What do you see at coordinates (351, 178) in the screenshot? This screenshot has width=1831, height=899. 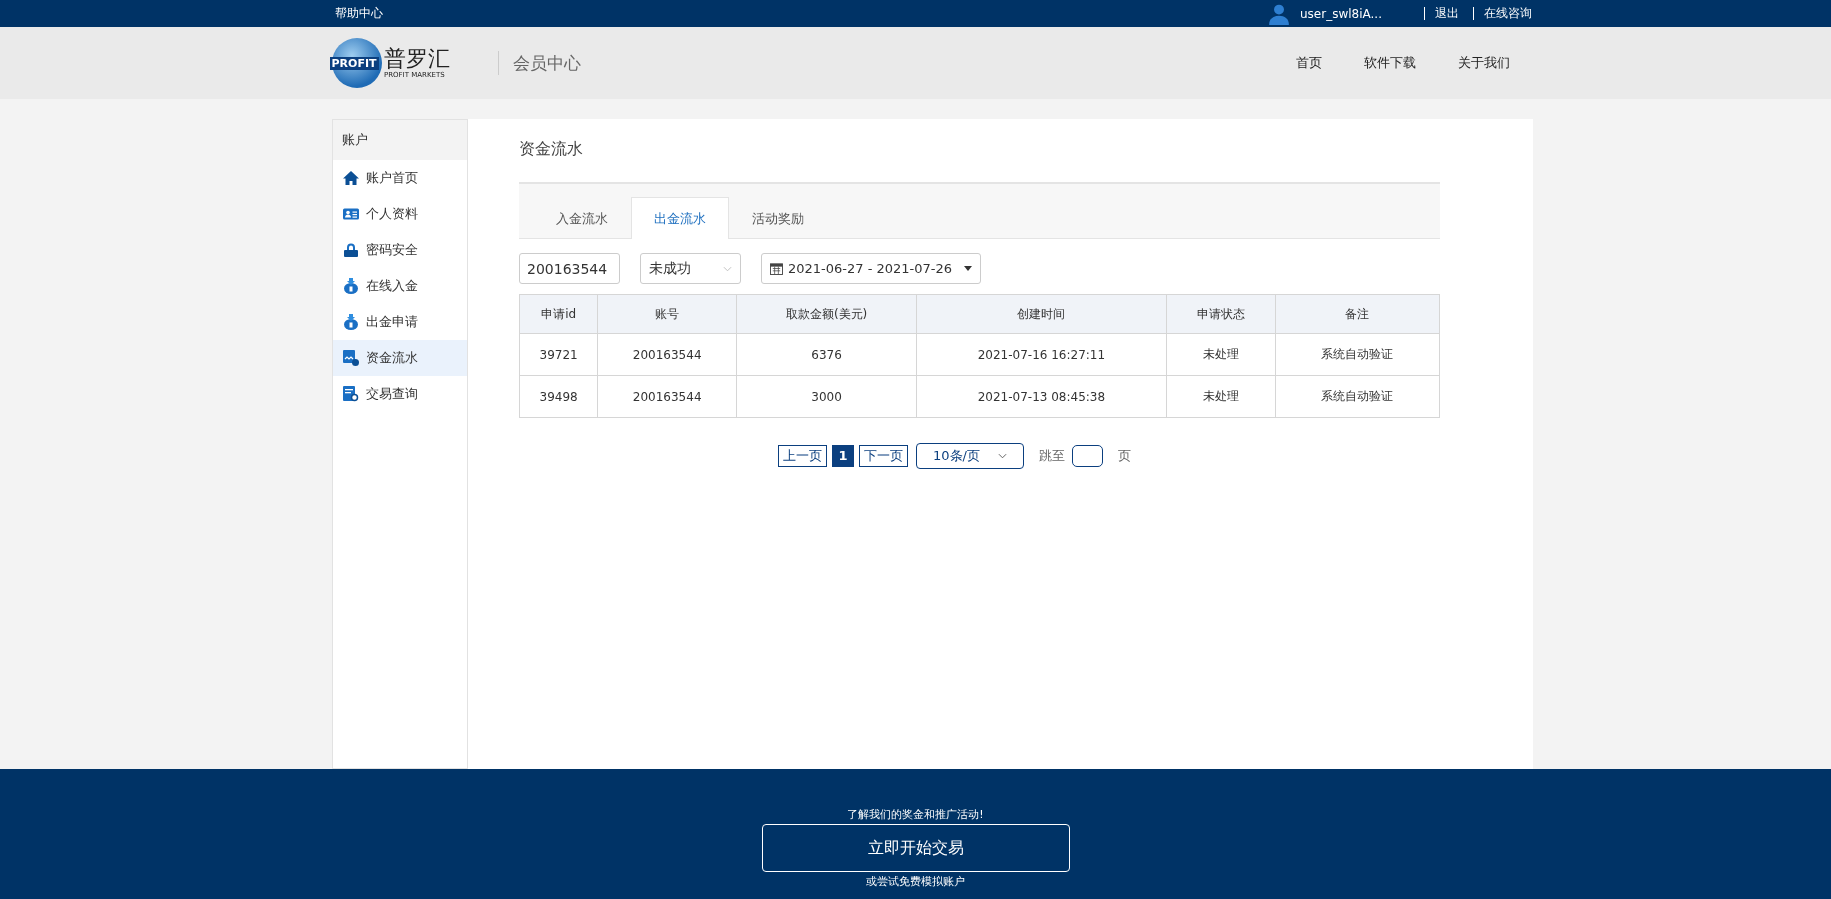 I see `home-icon` at bounding box center [351, 178].